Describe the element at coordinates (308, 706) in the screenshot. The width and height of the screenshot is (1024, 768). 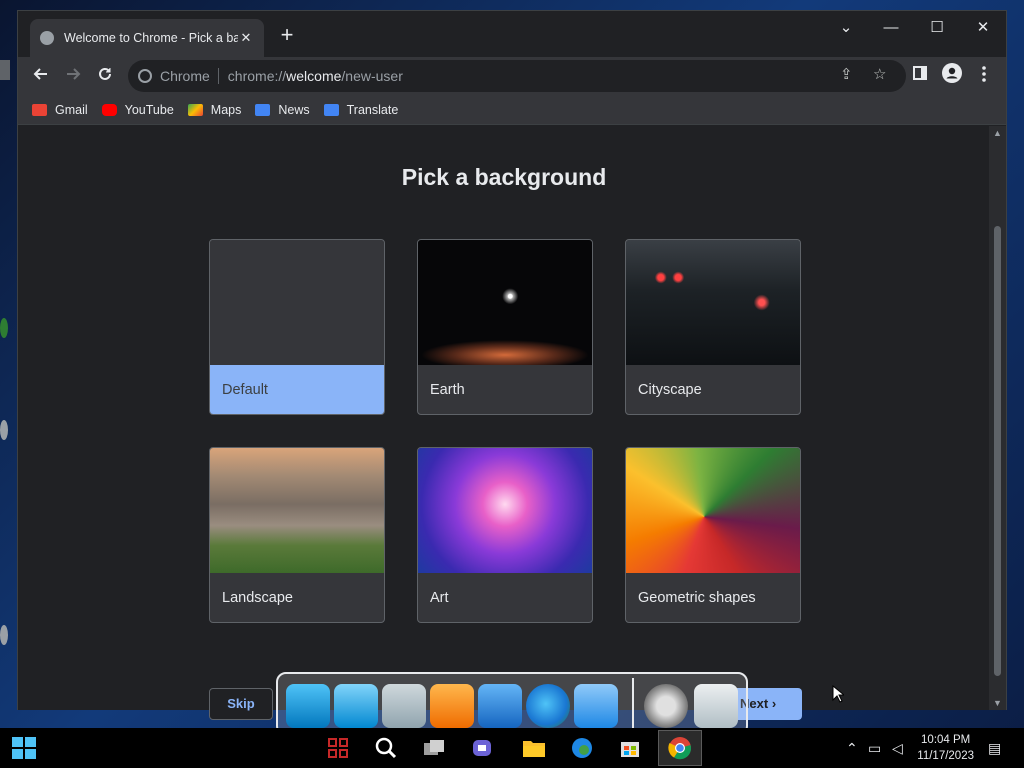
I see `monitor-icon` at that location.